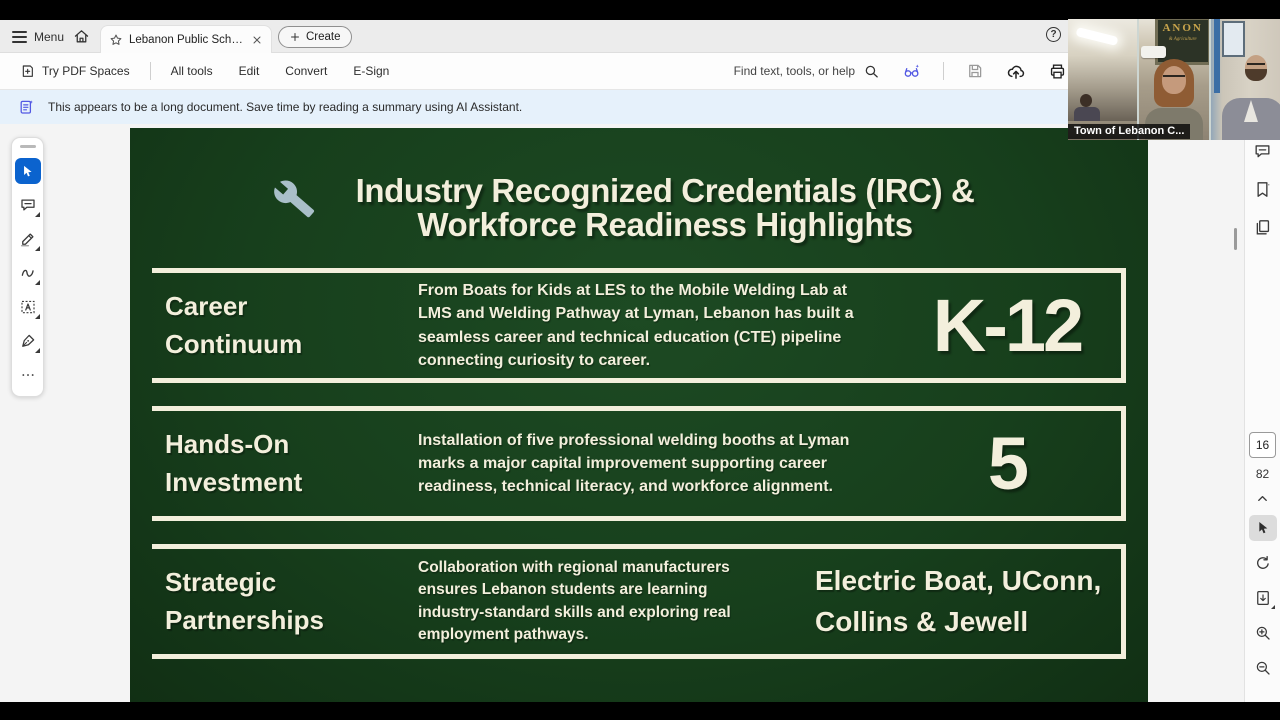  I want to click on fit-page-button, so click(1263, 598).